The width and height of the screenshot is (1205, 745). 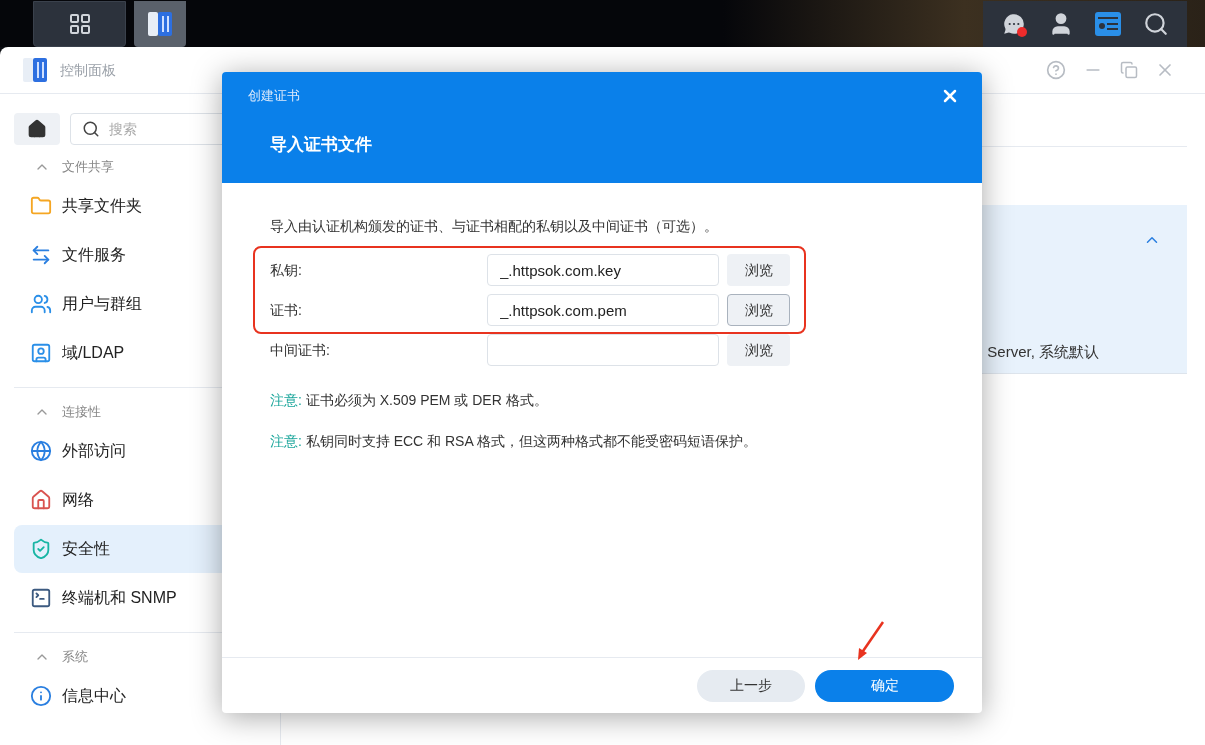 I want to click on arrow-annotation, so click(x=870, y=641).